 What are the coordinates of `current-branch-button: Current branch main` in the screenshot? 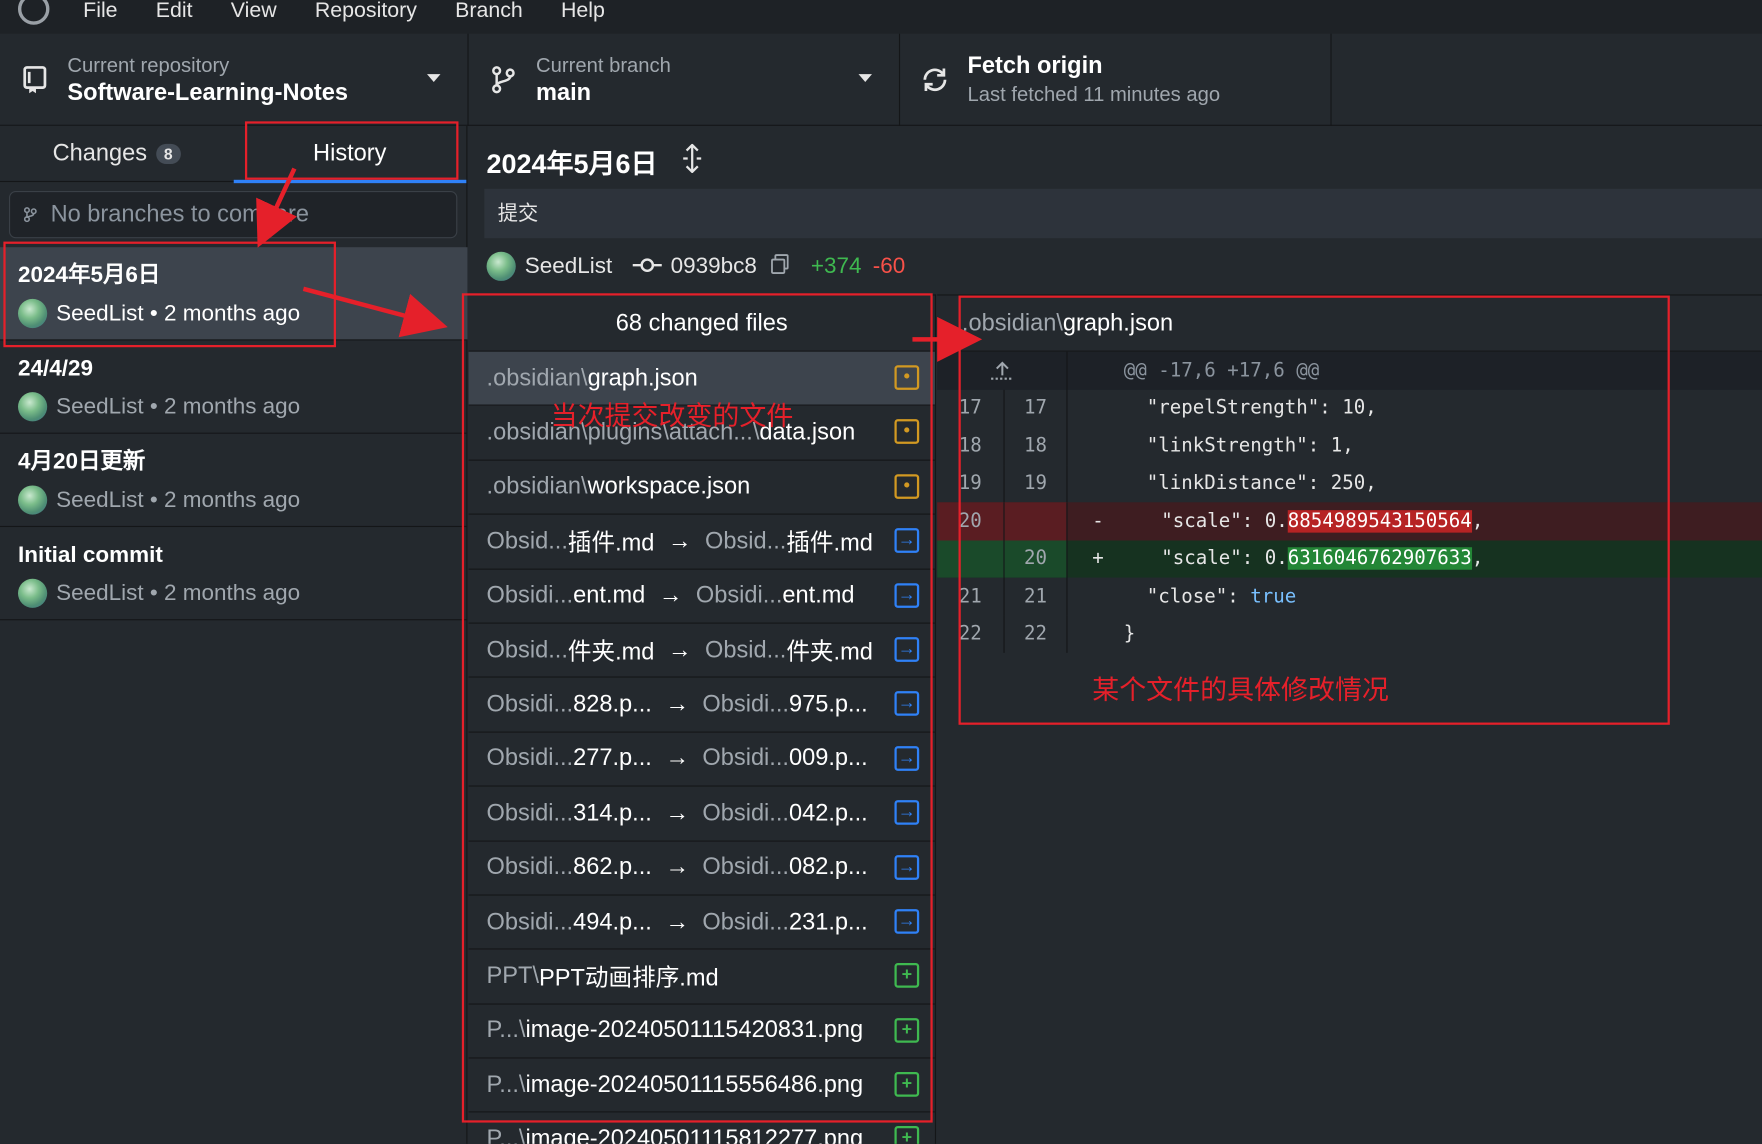 It's located at (685, 79).